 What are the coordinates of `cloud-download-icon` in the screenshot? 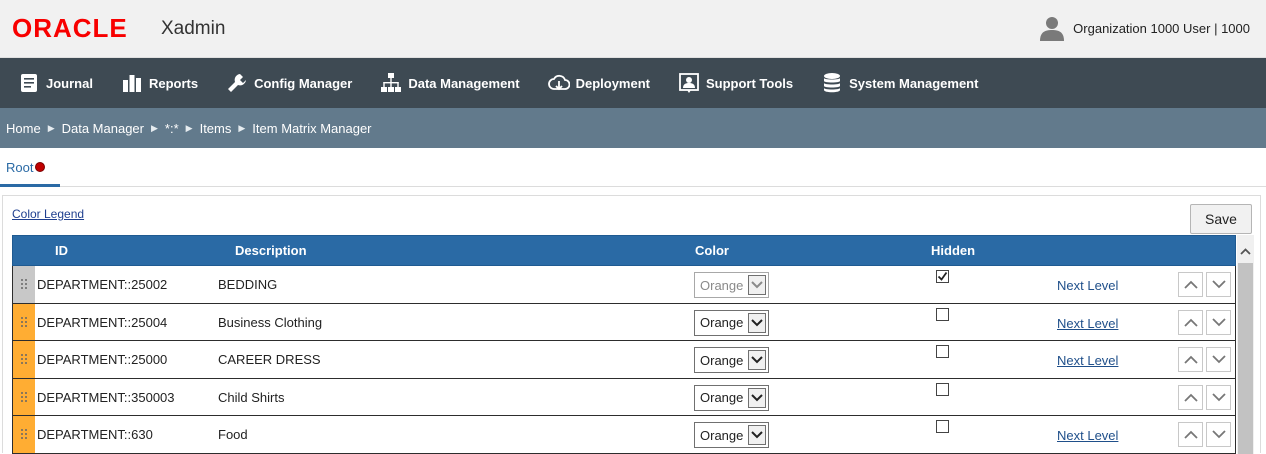 It's located at (558, 82).